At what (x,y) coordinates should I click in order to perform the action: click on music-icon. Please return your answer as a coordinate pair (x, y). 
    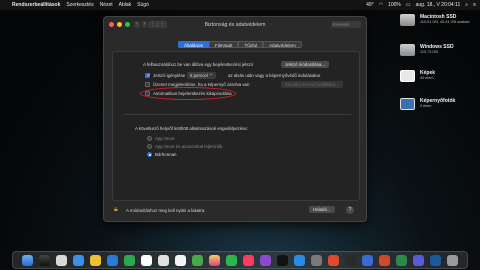
    Looking at the image, I should click on (248, 260).